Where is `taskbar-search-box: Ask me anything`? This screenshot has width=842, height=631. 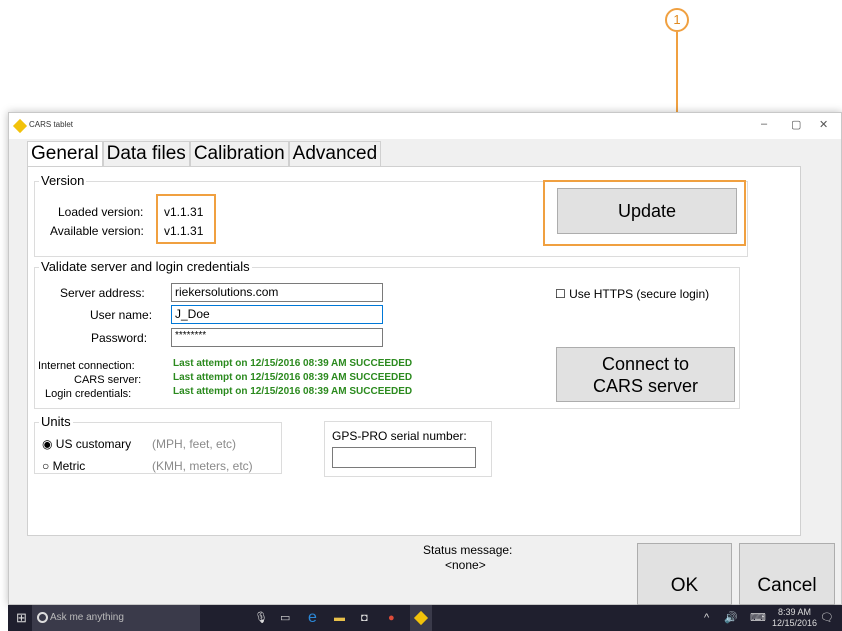 taskbar-search-box: Ask me anything is located at coordinates (116, 618).